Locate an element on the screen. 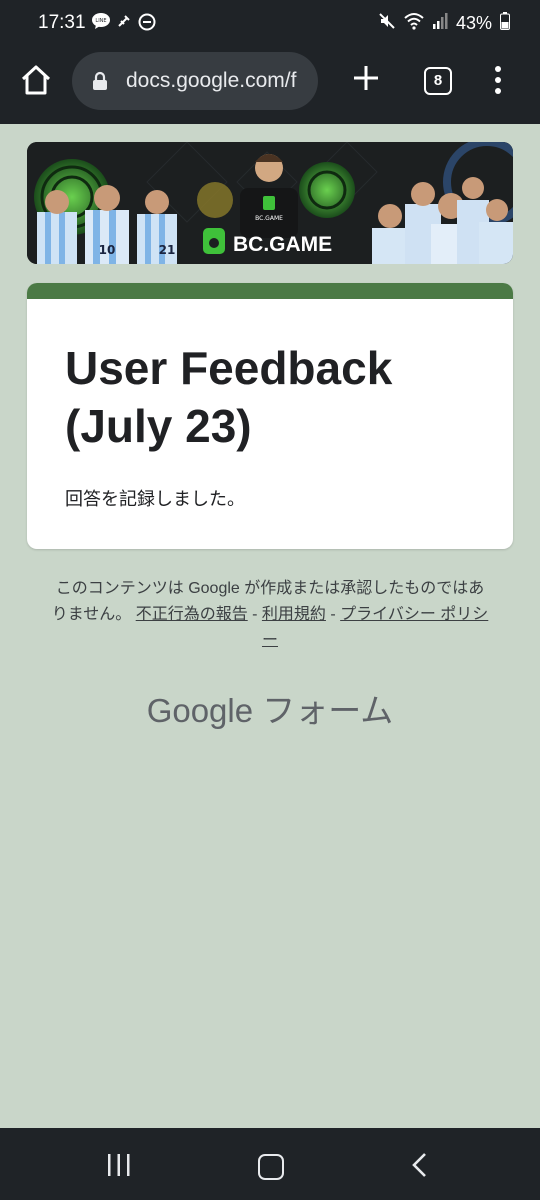  do-not-disturb-icon is located at coordinates (147, 24).